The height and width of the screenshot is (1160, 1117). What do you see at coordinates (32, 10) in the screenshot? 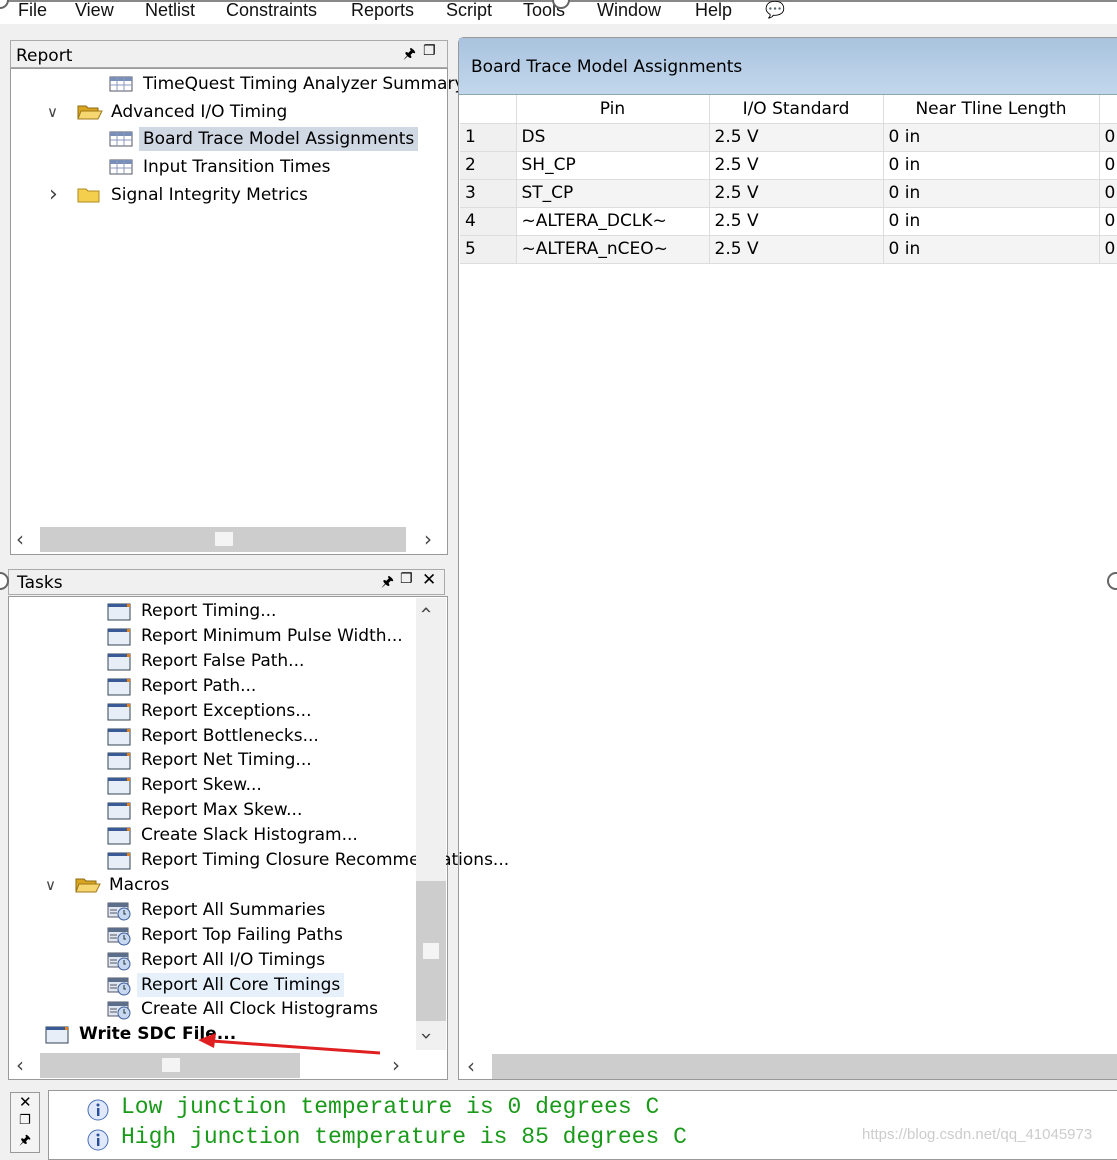
I see `menu-file: File` at bounding box center [32, 10].